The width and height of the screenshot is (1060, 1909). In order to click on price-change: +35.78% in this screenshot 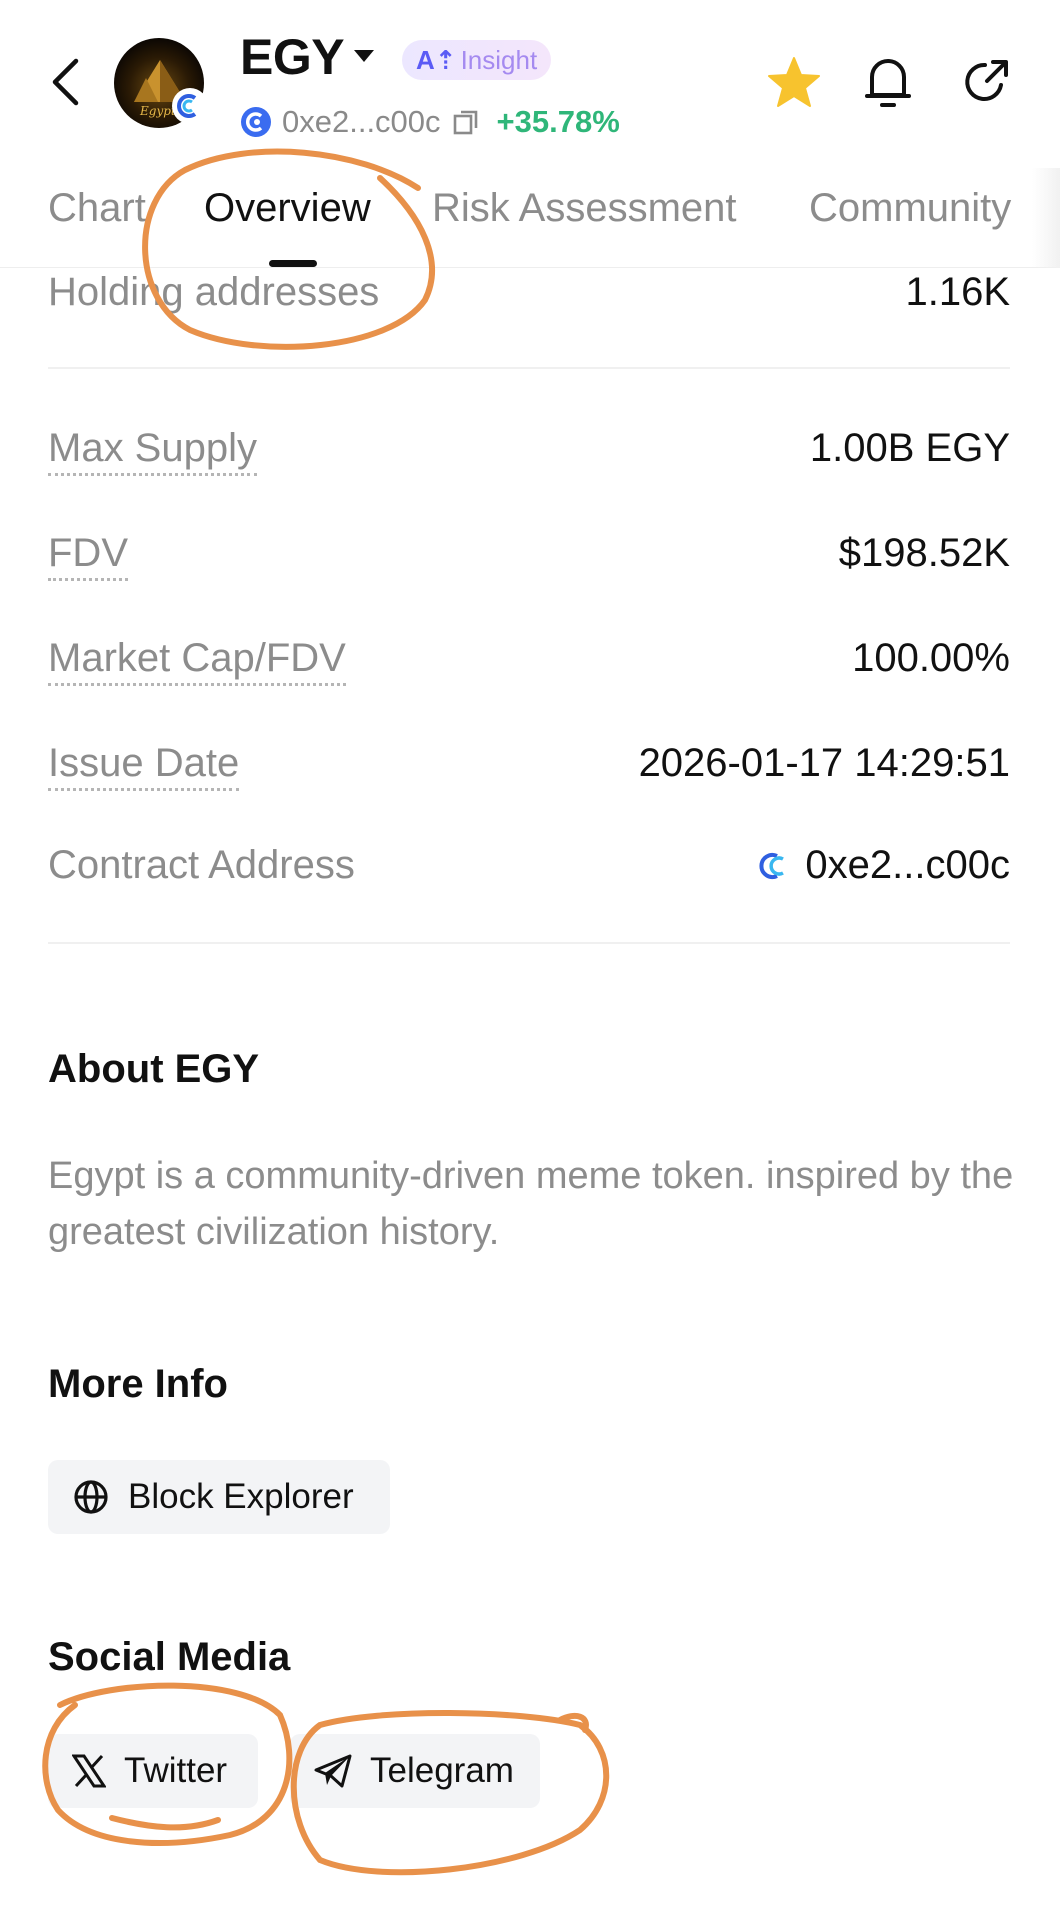, I will do `click(558, 121)`.